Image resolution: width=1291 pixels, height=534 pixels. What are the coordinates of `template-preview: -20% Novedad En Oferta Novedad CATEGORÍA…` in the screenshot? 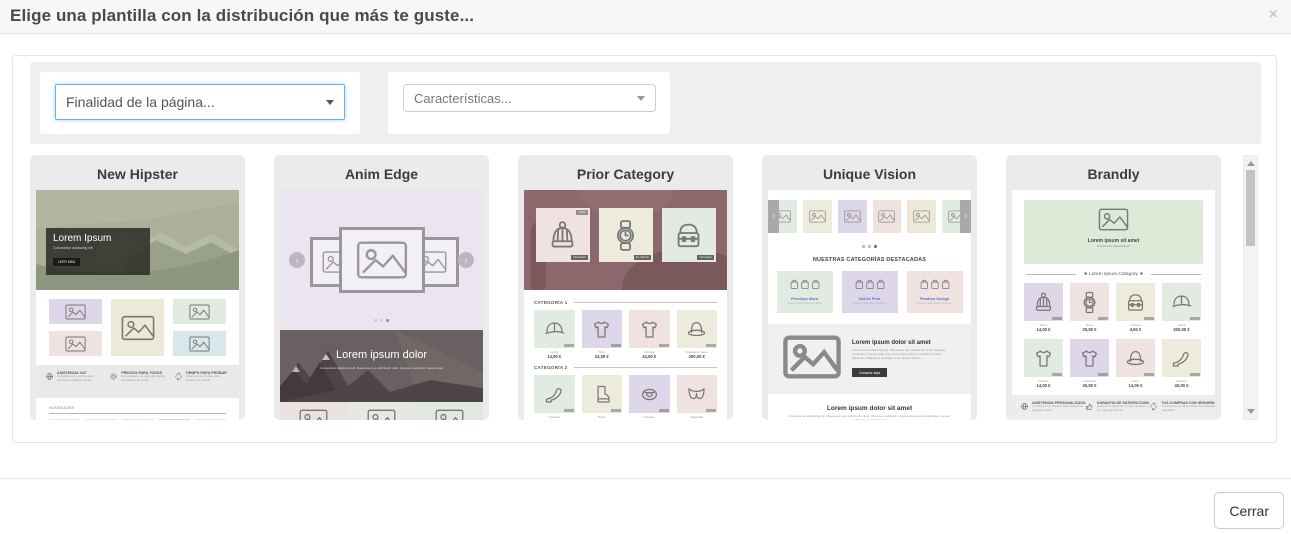 It's located at (625, 305).